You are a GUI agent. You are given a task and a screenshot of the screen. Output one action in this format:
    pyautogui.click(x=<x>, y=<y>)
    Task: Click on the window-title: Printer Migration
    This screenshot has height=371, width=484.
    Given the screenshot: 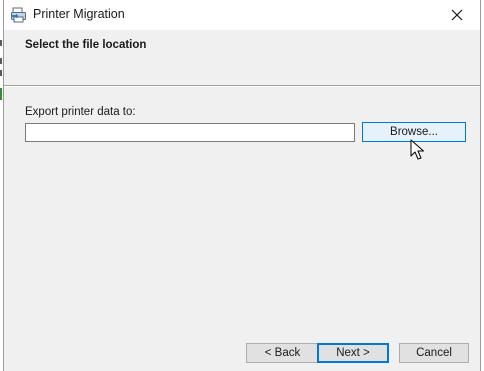 What is the action you would take?
    pyautogui.click(x=79, y=14)
    